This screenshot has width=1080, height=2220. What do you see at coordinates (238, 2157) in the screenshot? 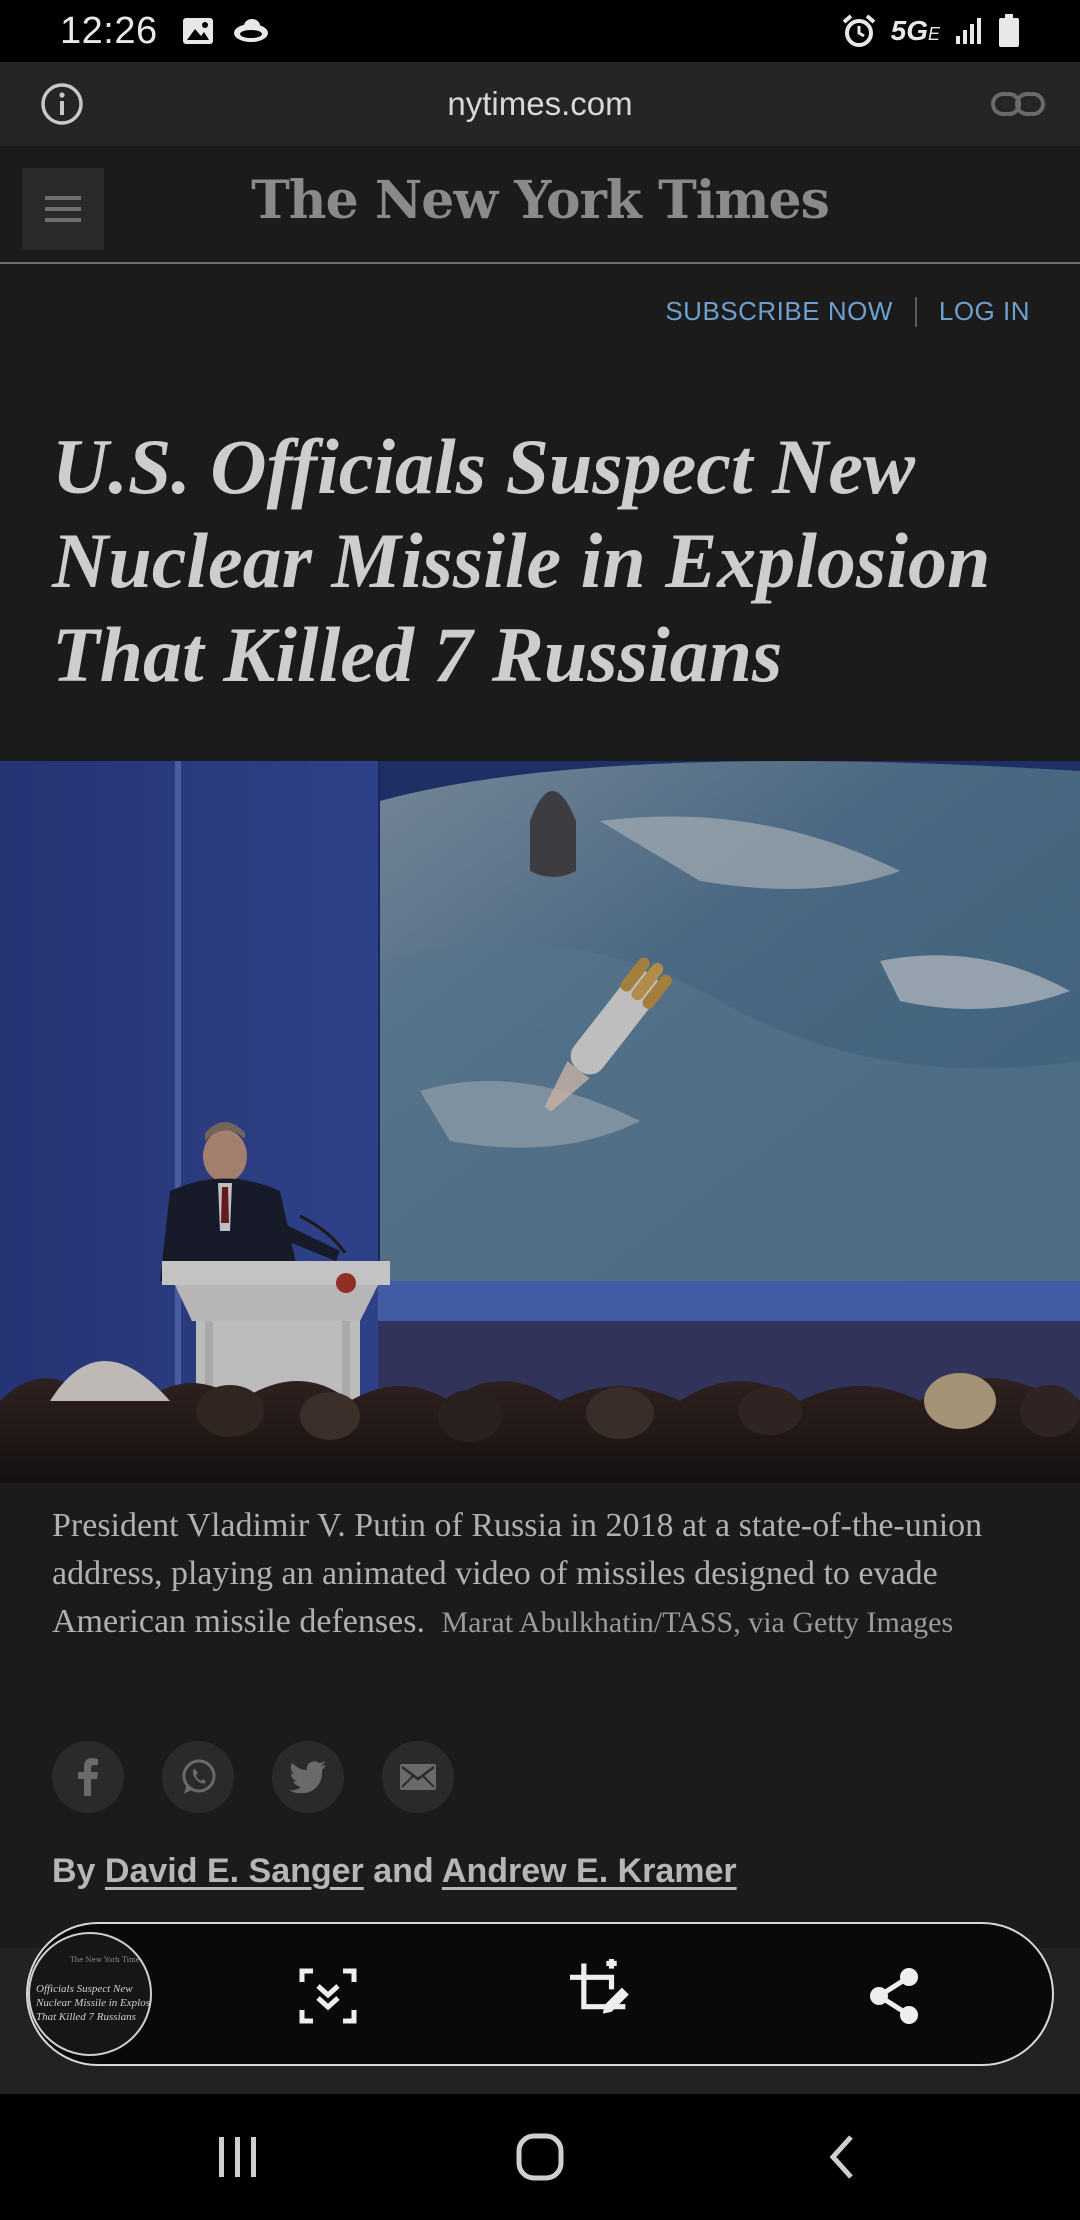
I see `recent-apps-icon` at bounding box center [238, 2157].